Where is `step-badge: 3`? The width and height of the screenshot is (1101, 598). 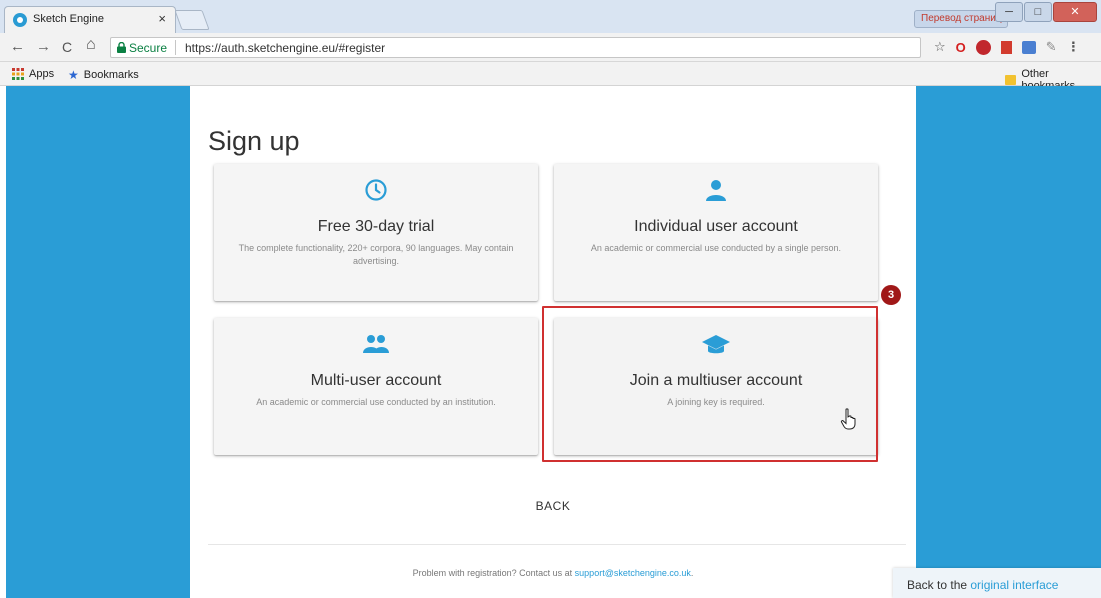 step-badge: 3 is located at coordinates (891, 295).